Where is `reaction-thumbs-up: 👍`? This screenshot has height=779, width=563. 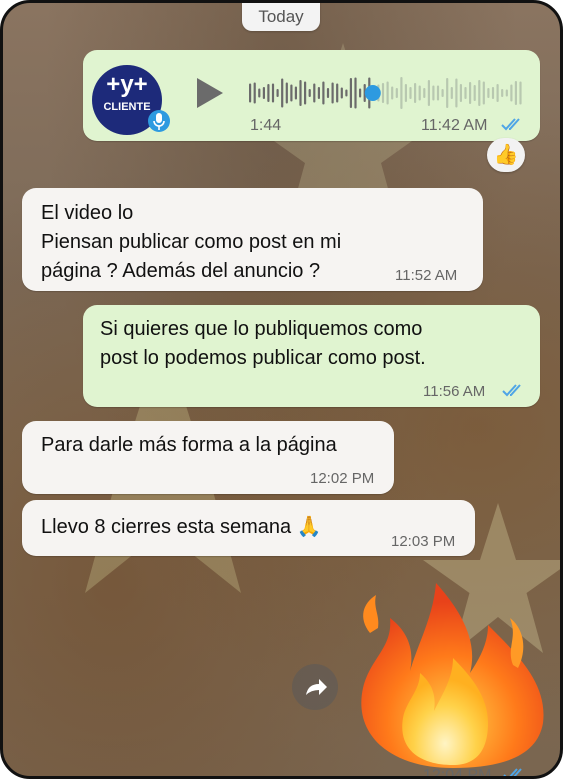 reaction-thumbs-up: 👍 is located at coordinates (506, 155).